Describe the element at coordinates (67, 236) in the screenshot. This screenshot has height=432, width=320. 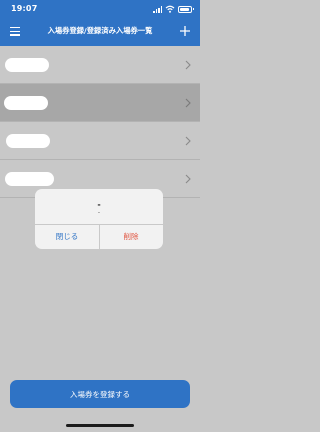
I see `close-button: 閉じる` at that location.